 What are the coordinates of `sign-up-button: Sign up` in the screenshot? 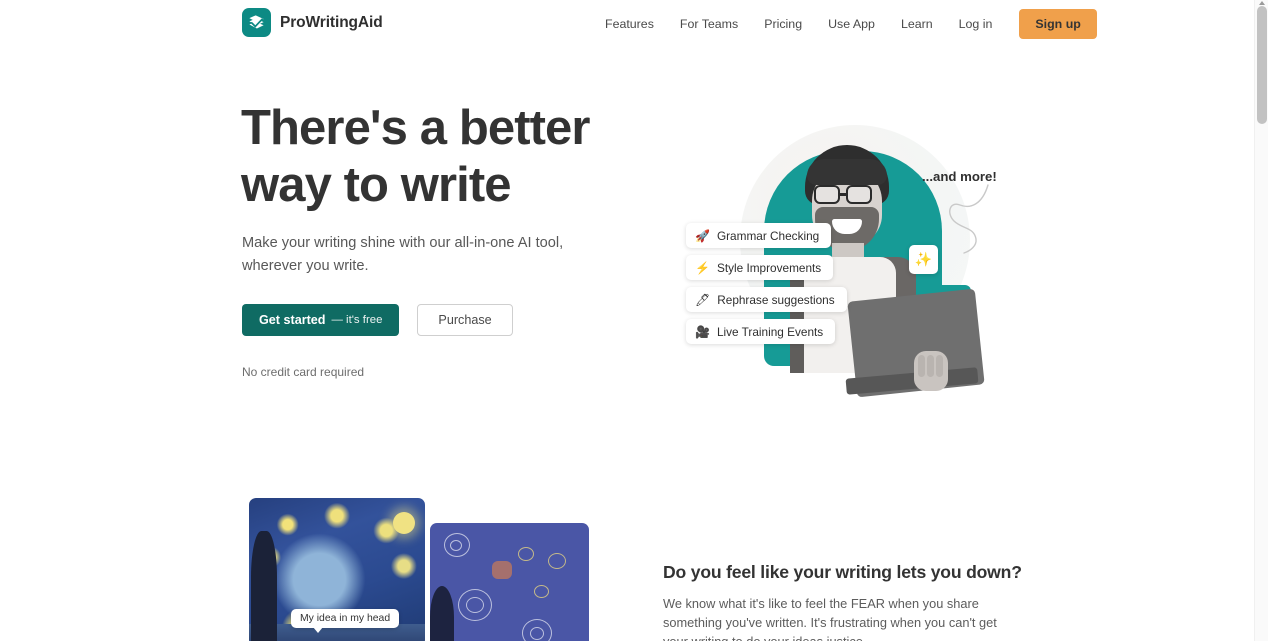 It's located at (1058, 24).